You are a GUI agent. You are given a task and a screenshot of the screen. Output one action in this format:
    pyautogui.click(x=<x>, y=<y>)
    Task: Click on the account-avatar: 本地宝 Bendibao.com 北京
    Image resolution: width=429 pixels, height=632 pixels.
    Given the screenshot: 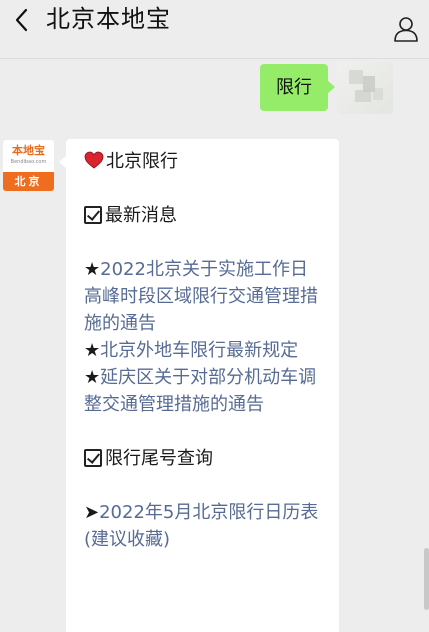 What is the action you would take?
    pyautogui.click(x=28, y=165)
    